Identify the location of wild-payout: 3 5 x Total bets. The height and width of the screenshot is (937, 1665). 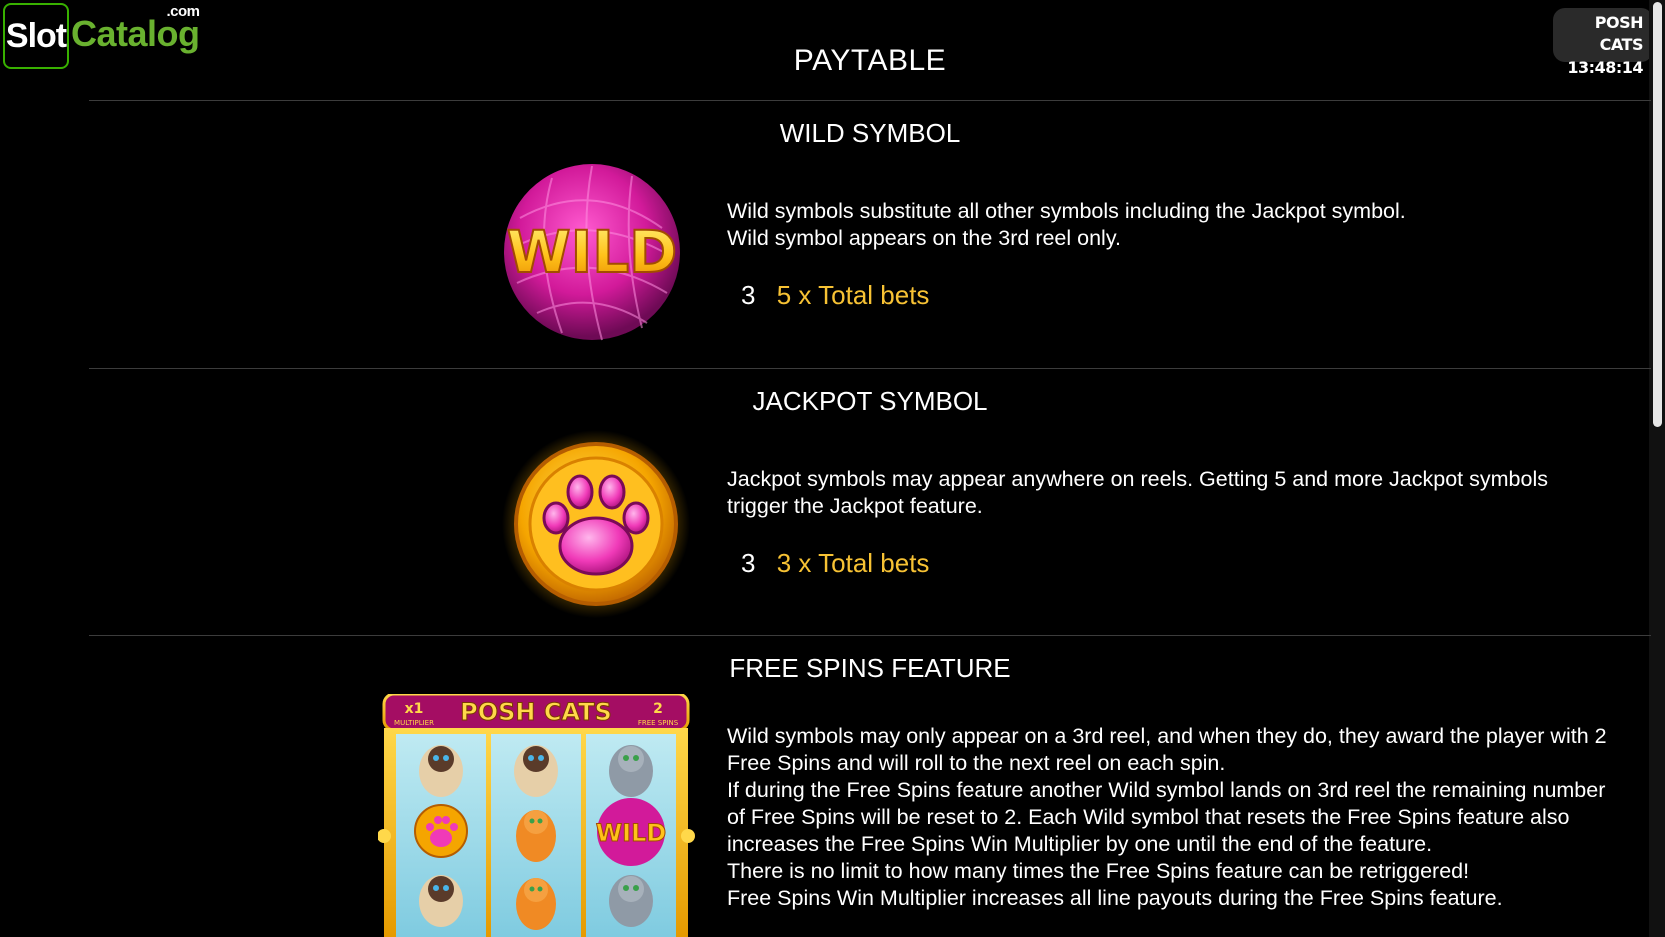
(835, 295).